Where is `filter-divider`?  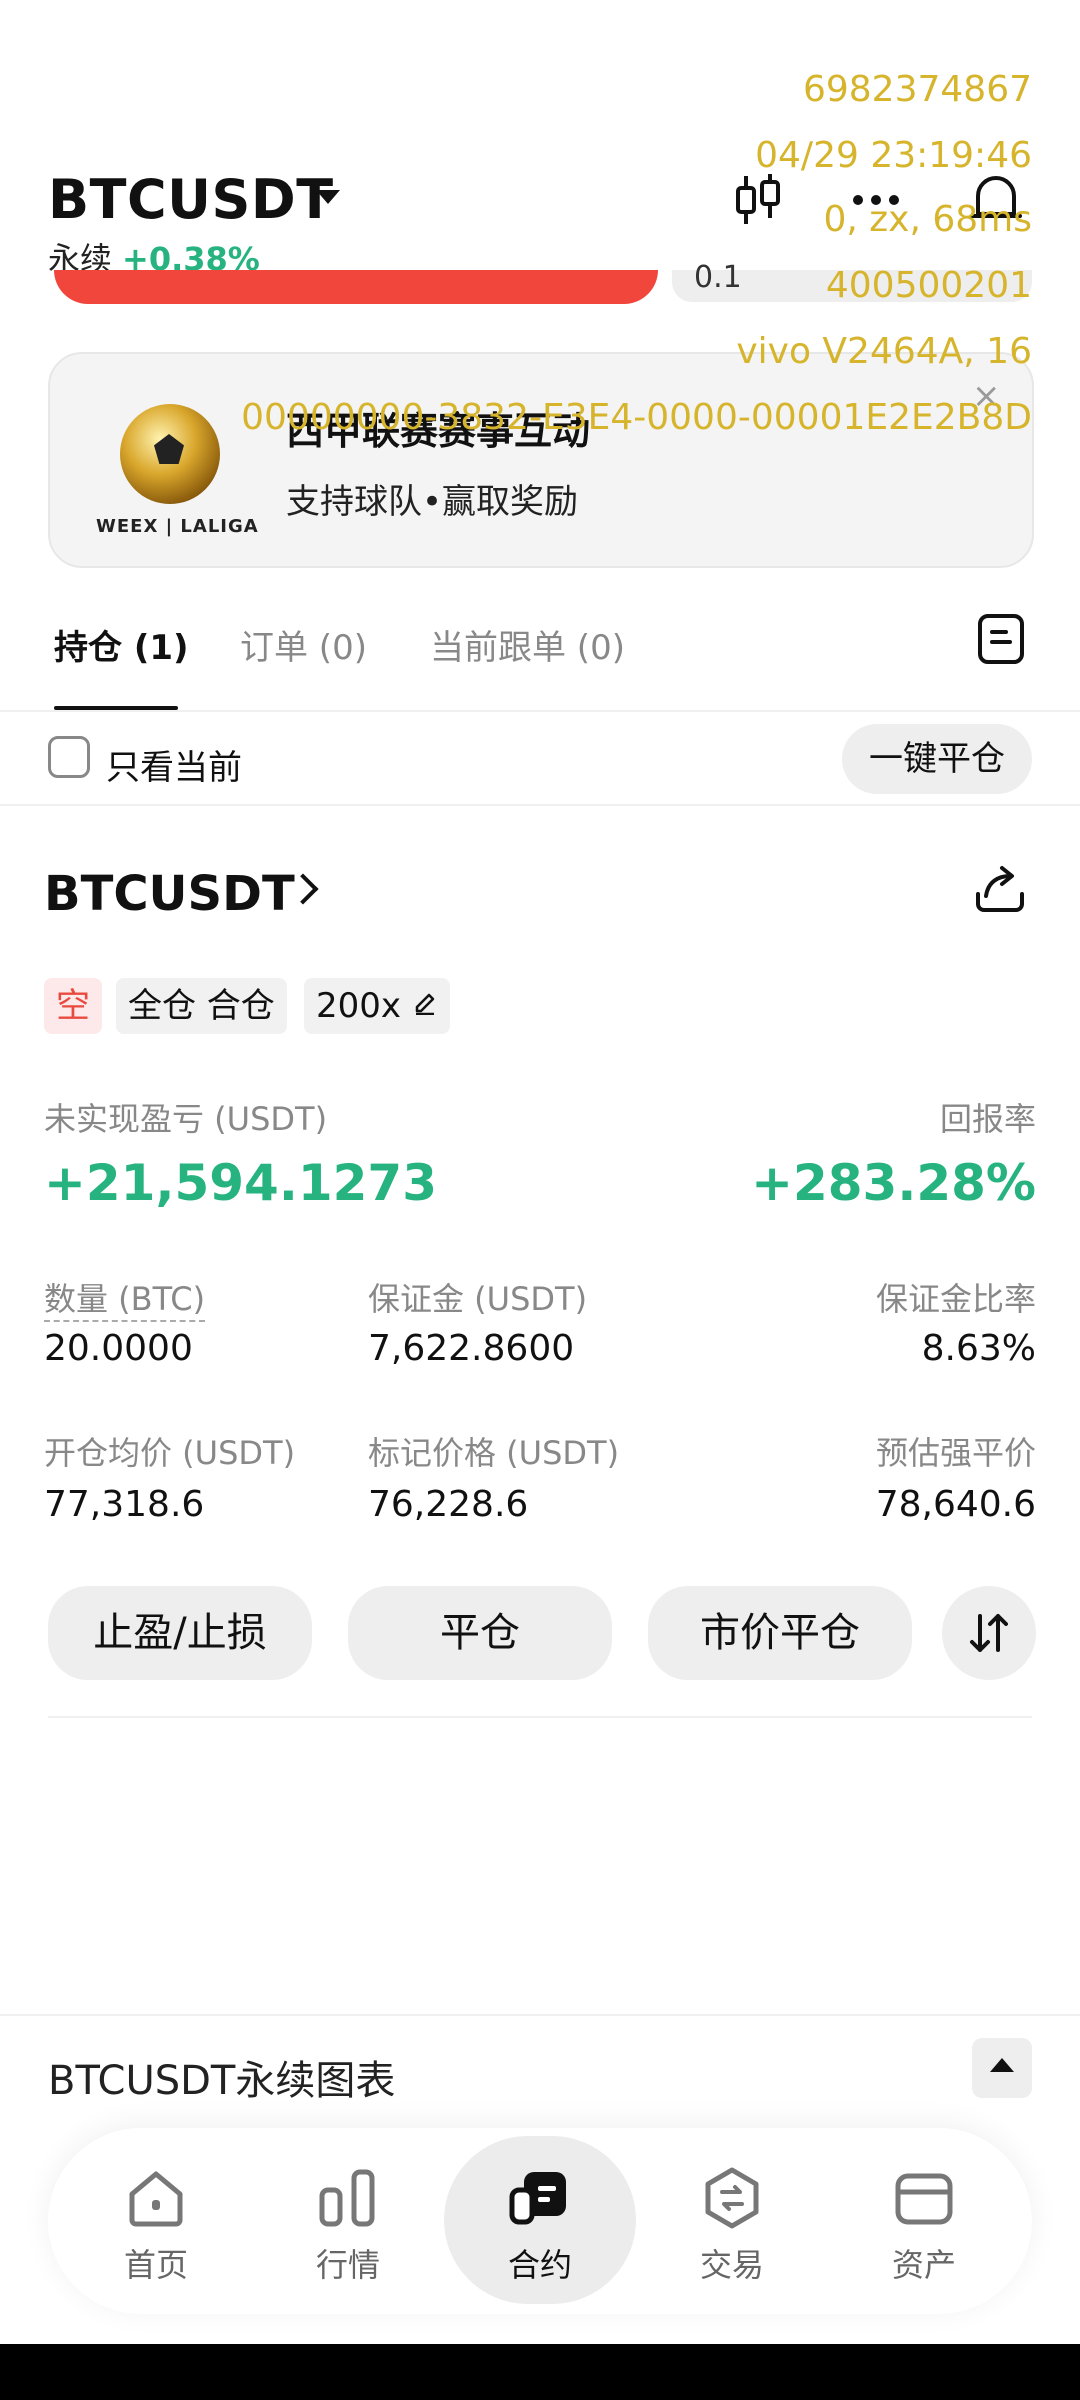
filter-divider is located at coordinates (540, 805).